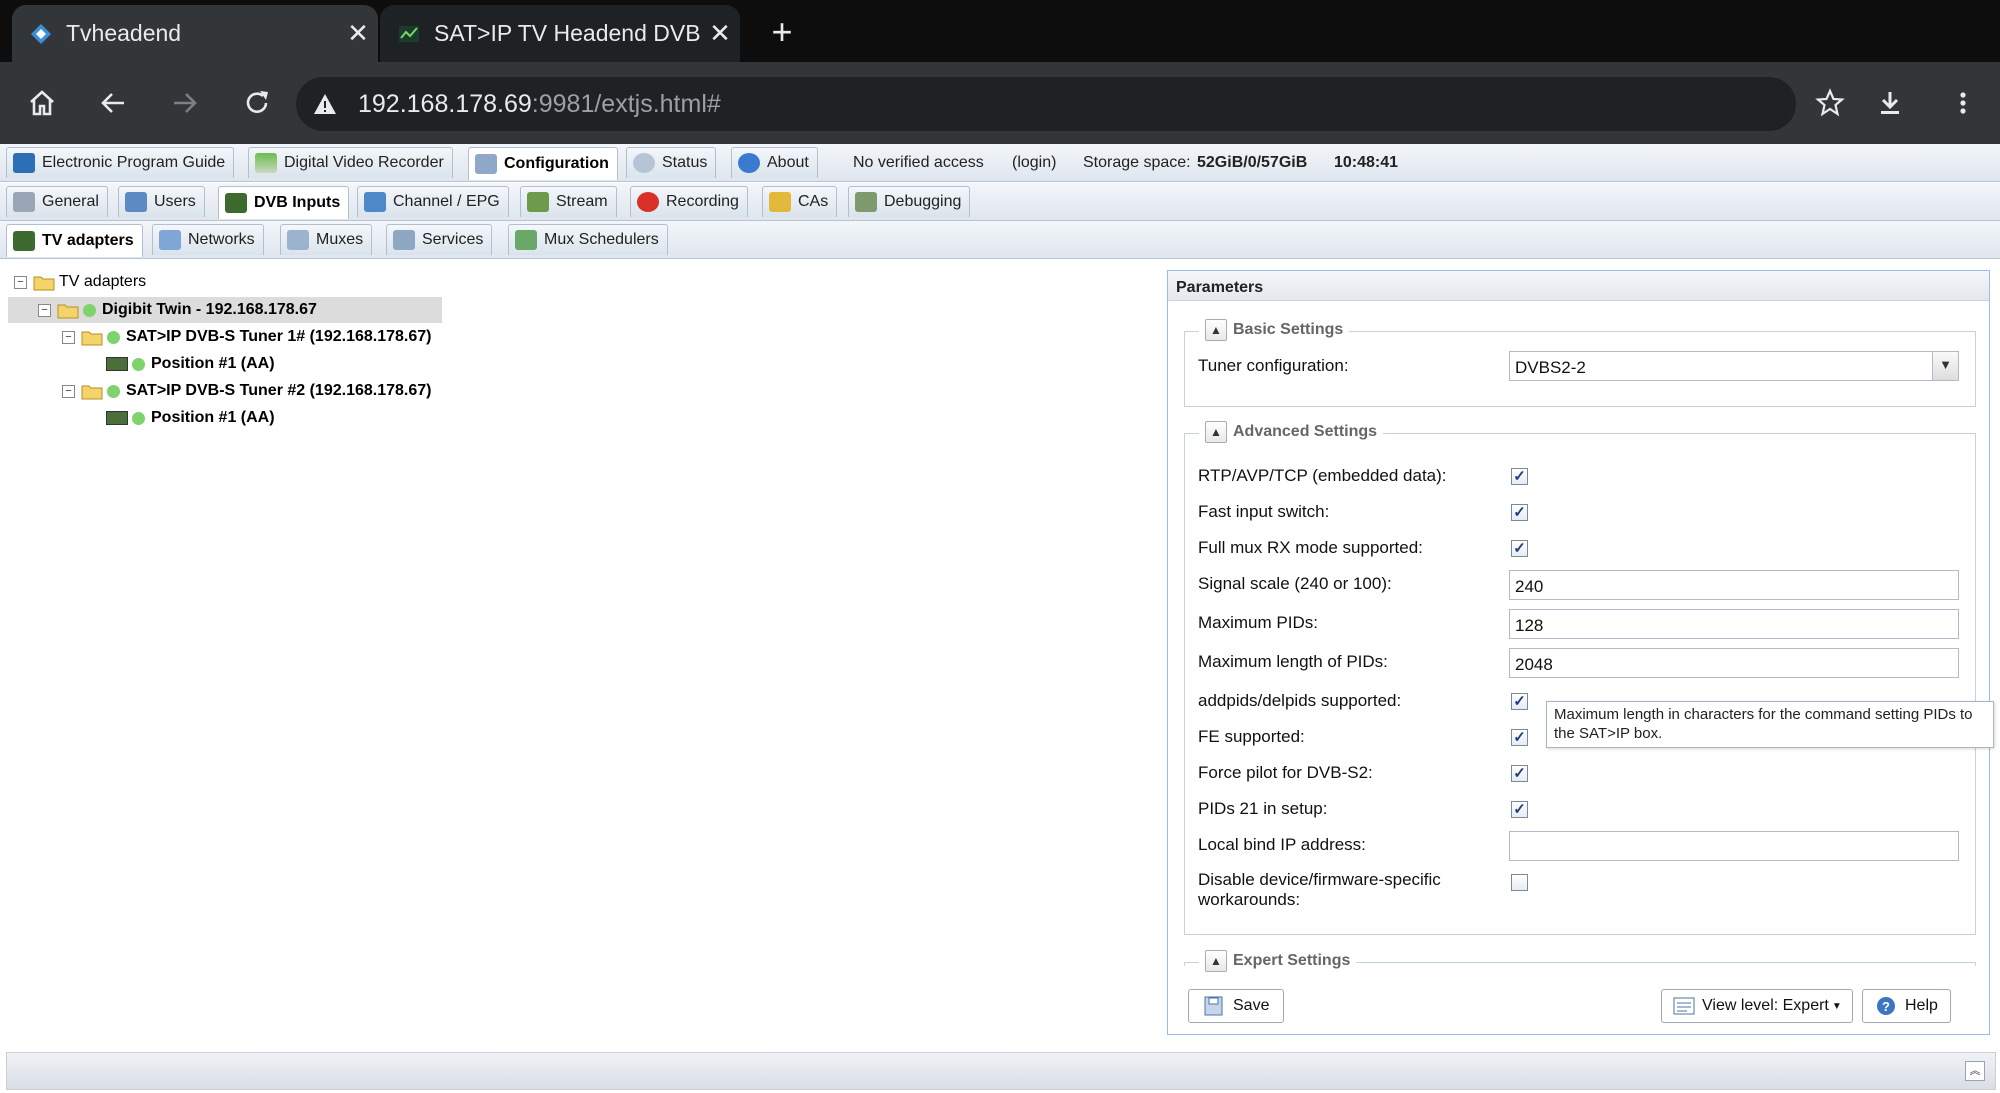  Describe the element at coordinates (92, 392) in the screenshot. I see `folder-icon` at that location.